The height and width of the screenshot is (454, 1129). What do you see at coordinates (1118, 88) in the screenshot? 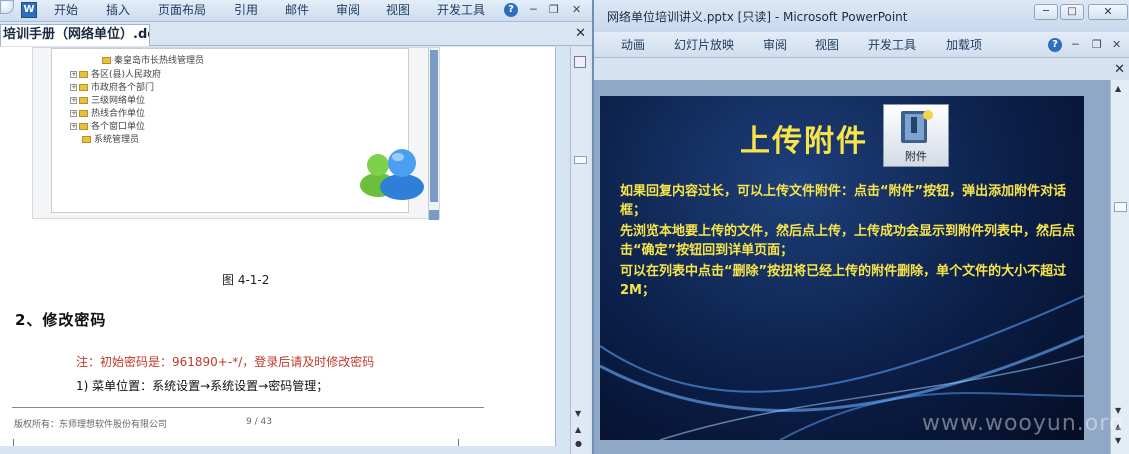
I see `scroll-up-arrow-icon: ▲` at bounding box center [1118, 88].